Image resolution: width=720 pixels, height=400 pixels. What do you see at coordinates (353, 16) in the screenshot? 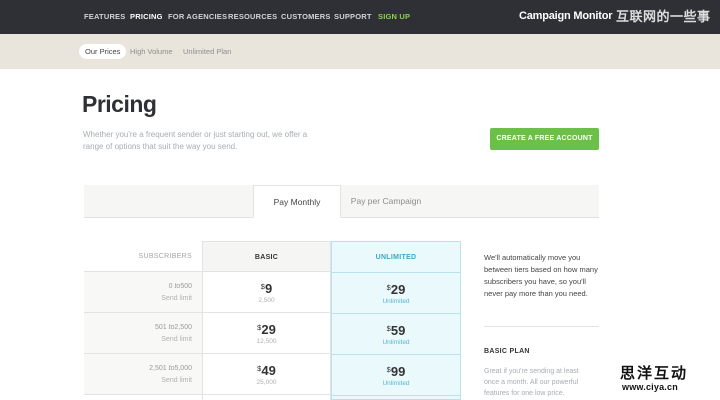
I see `nav-support-link: SUPPORT` at bounding box center [353, 16].